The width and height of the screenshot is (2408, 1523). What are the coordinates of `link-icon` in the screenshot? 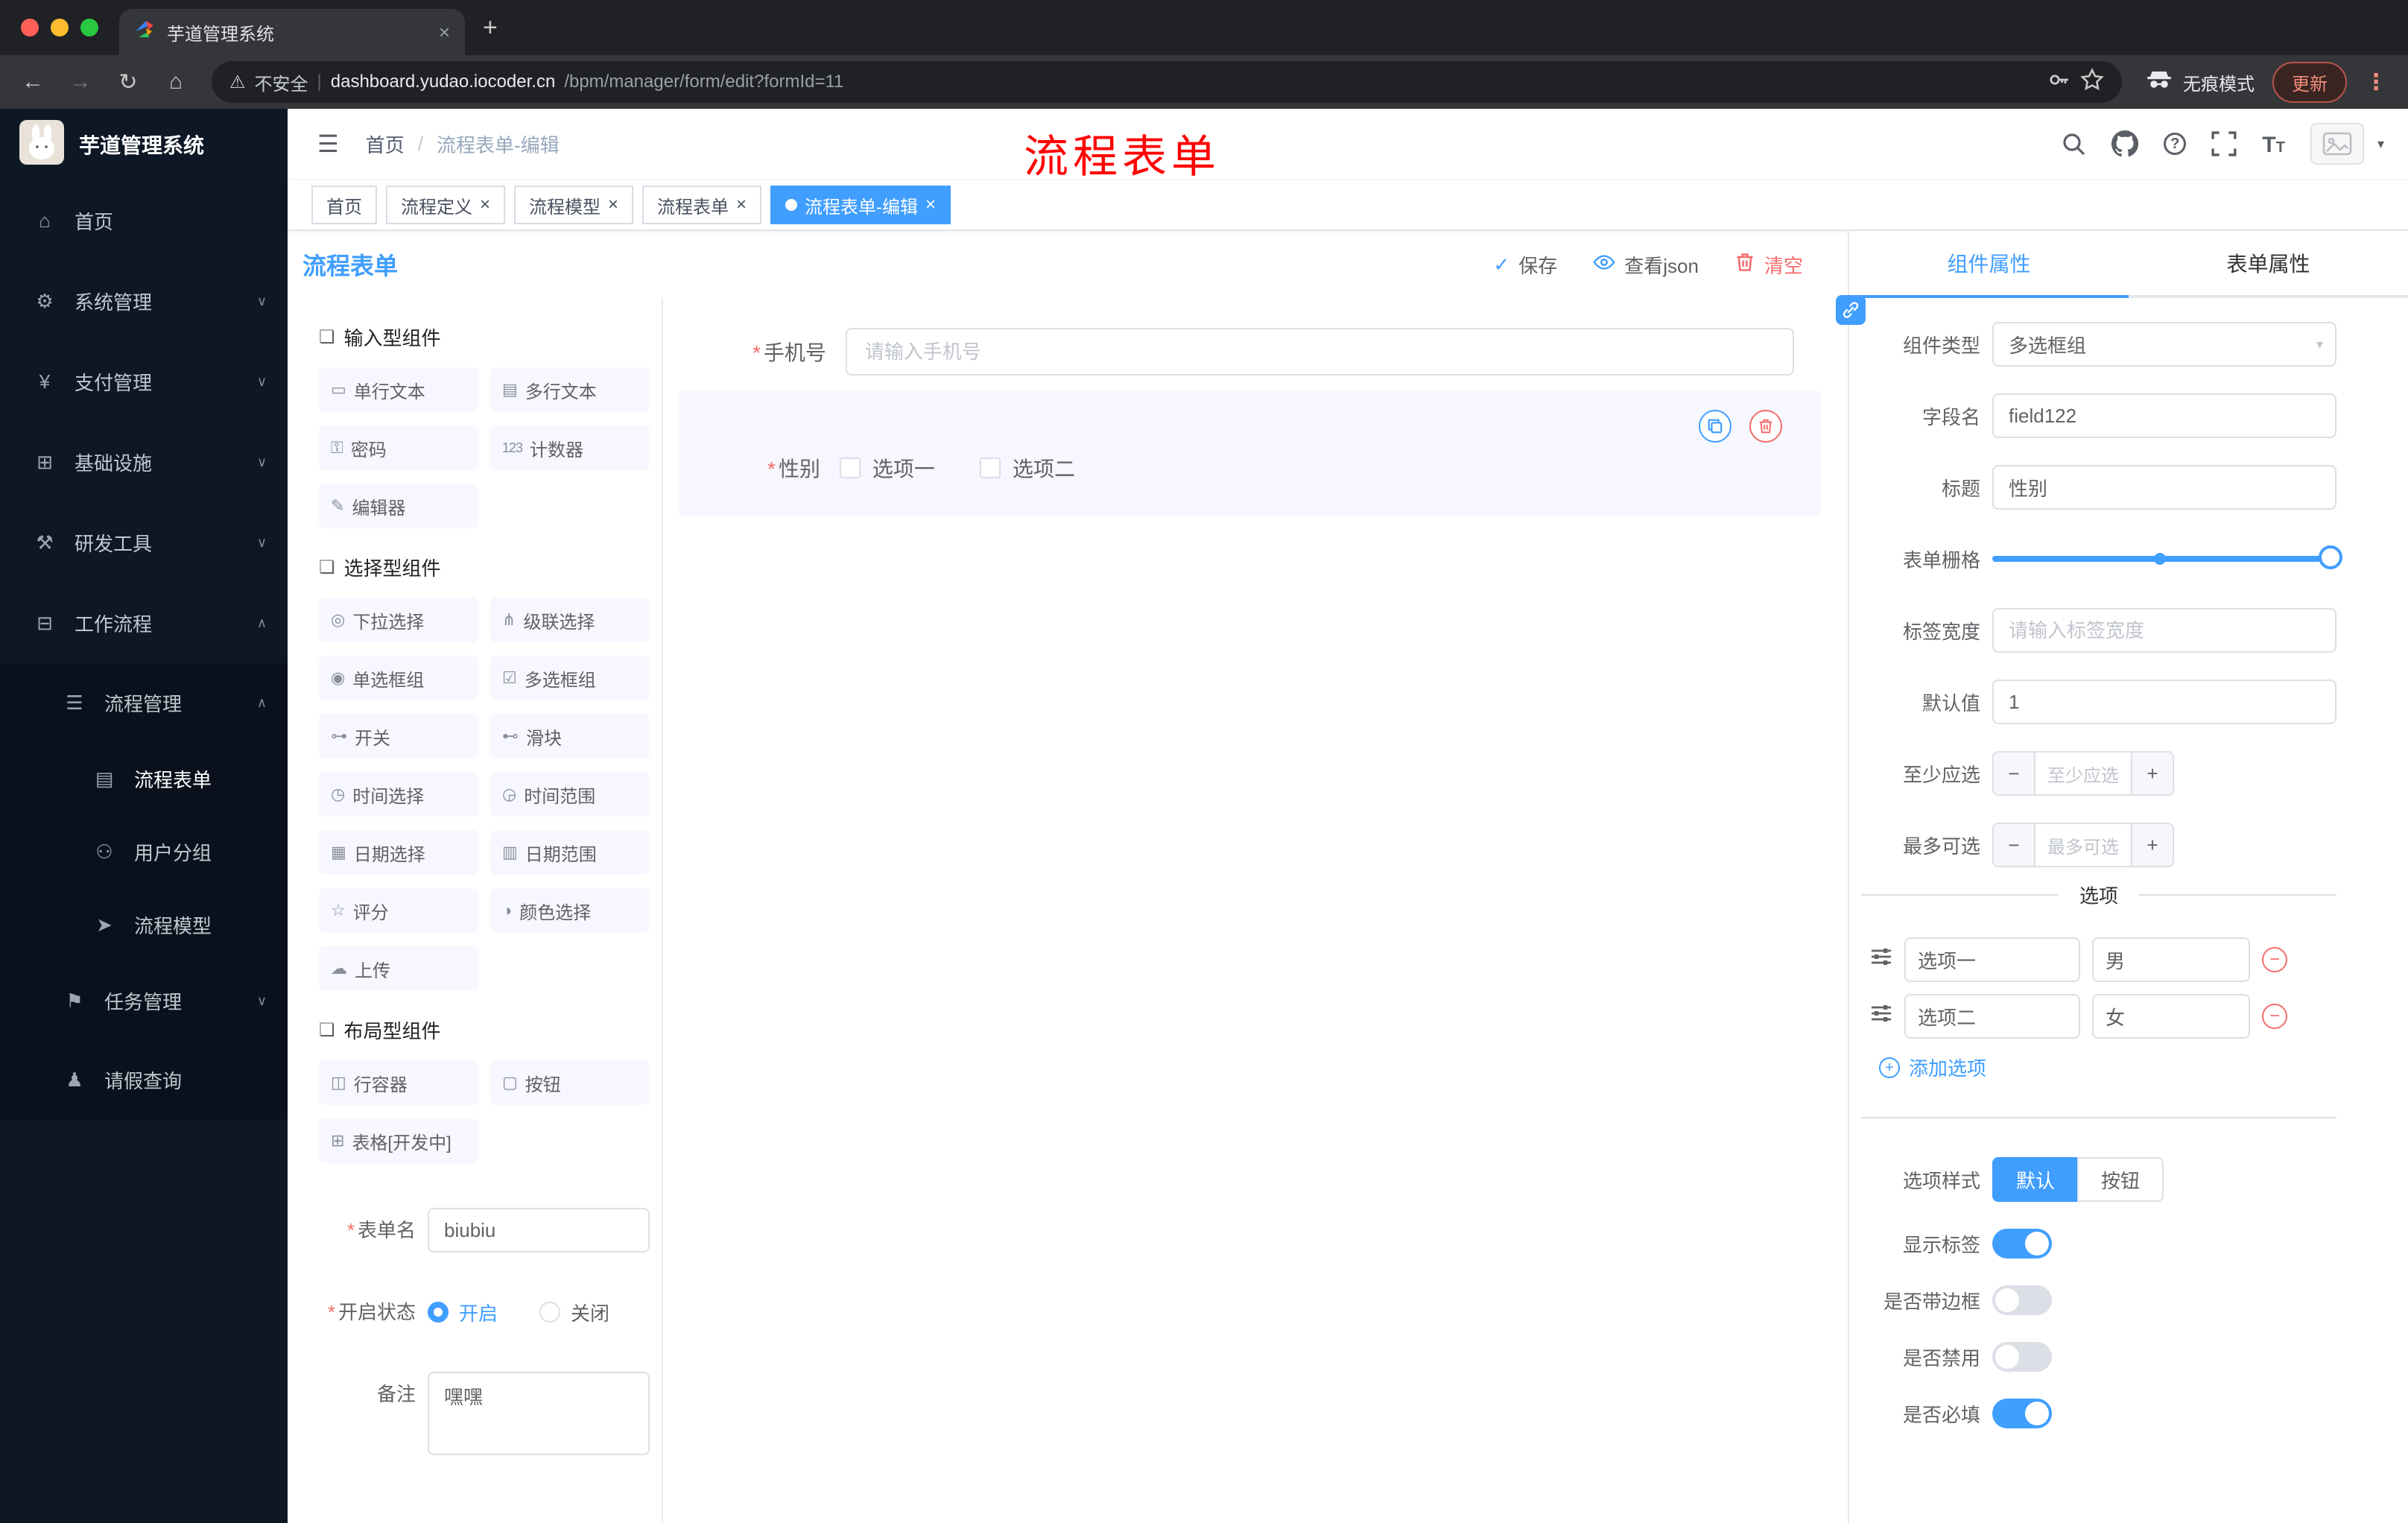 It's located at (1851, 310).